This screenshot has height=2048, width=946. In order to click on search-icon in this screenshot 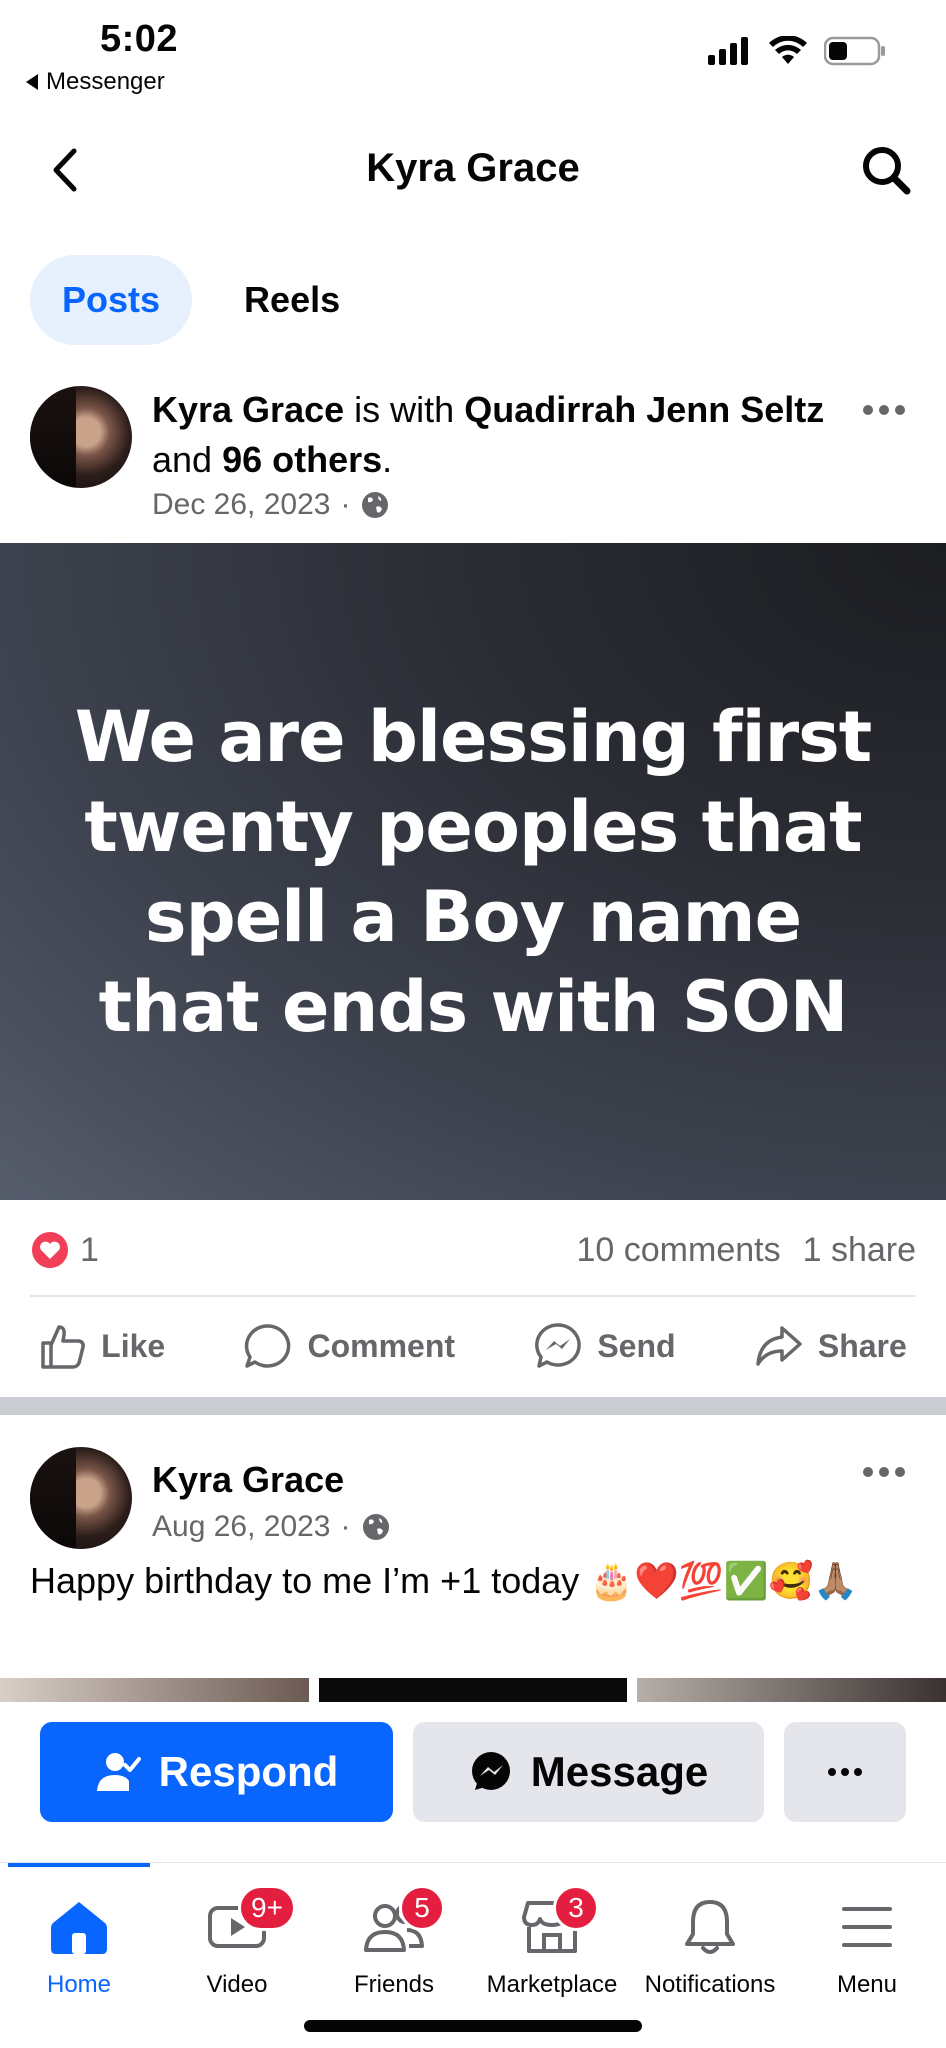, I will do `click(887, 171)`.